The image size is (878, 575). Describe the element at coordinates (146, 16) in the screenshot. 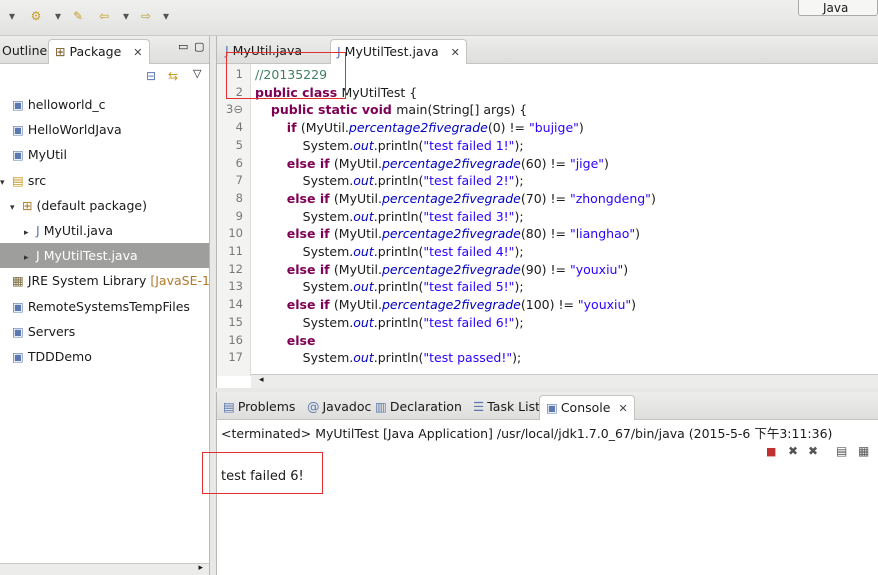

I see `nav-forward-icon: ⇨` at that location.